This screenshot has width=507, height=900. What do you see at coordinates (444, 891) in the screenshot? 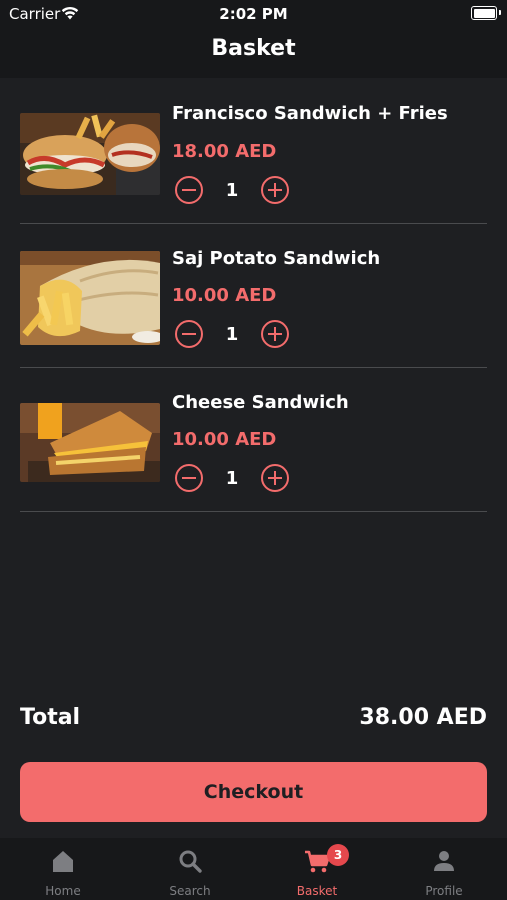
I see `tab-label: Profile` at bounding box center [444, 891].